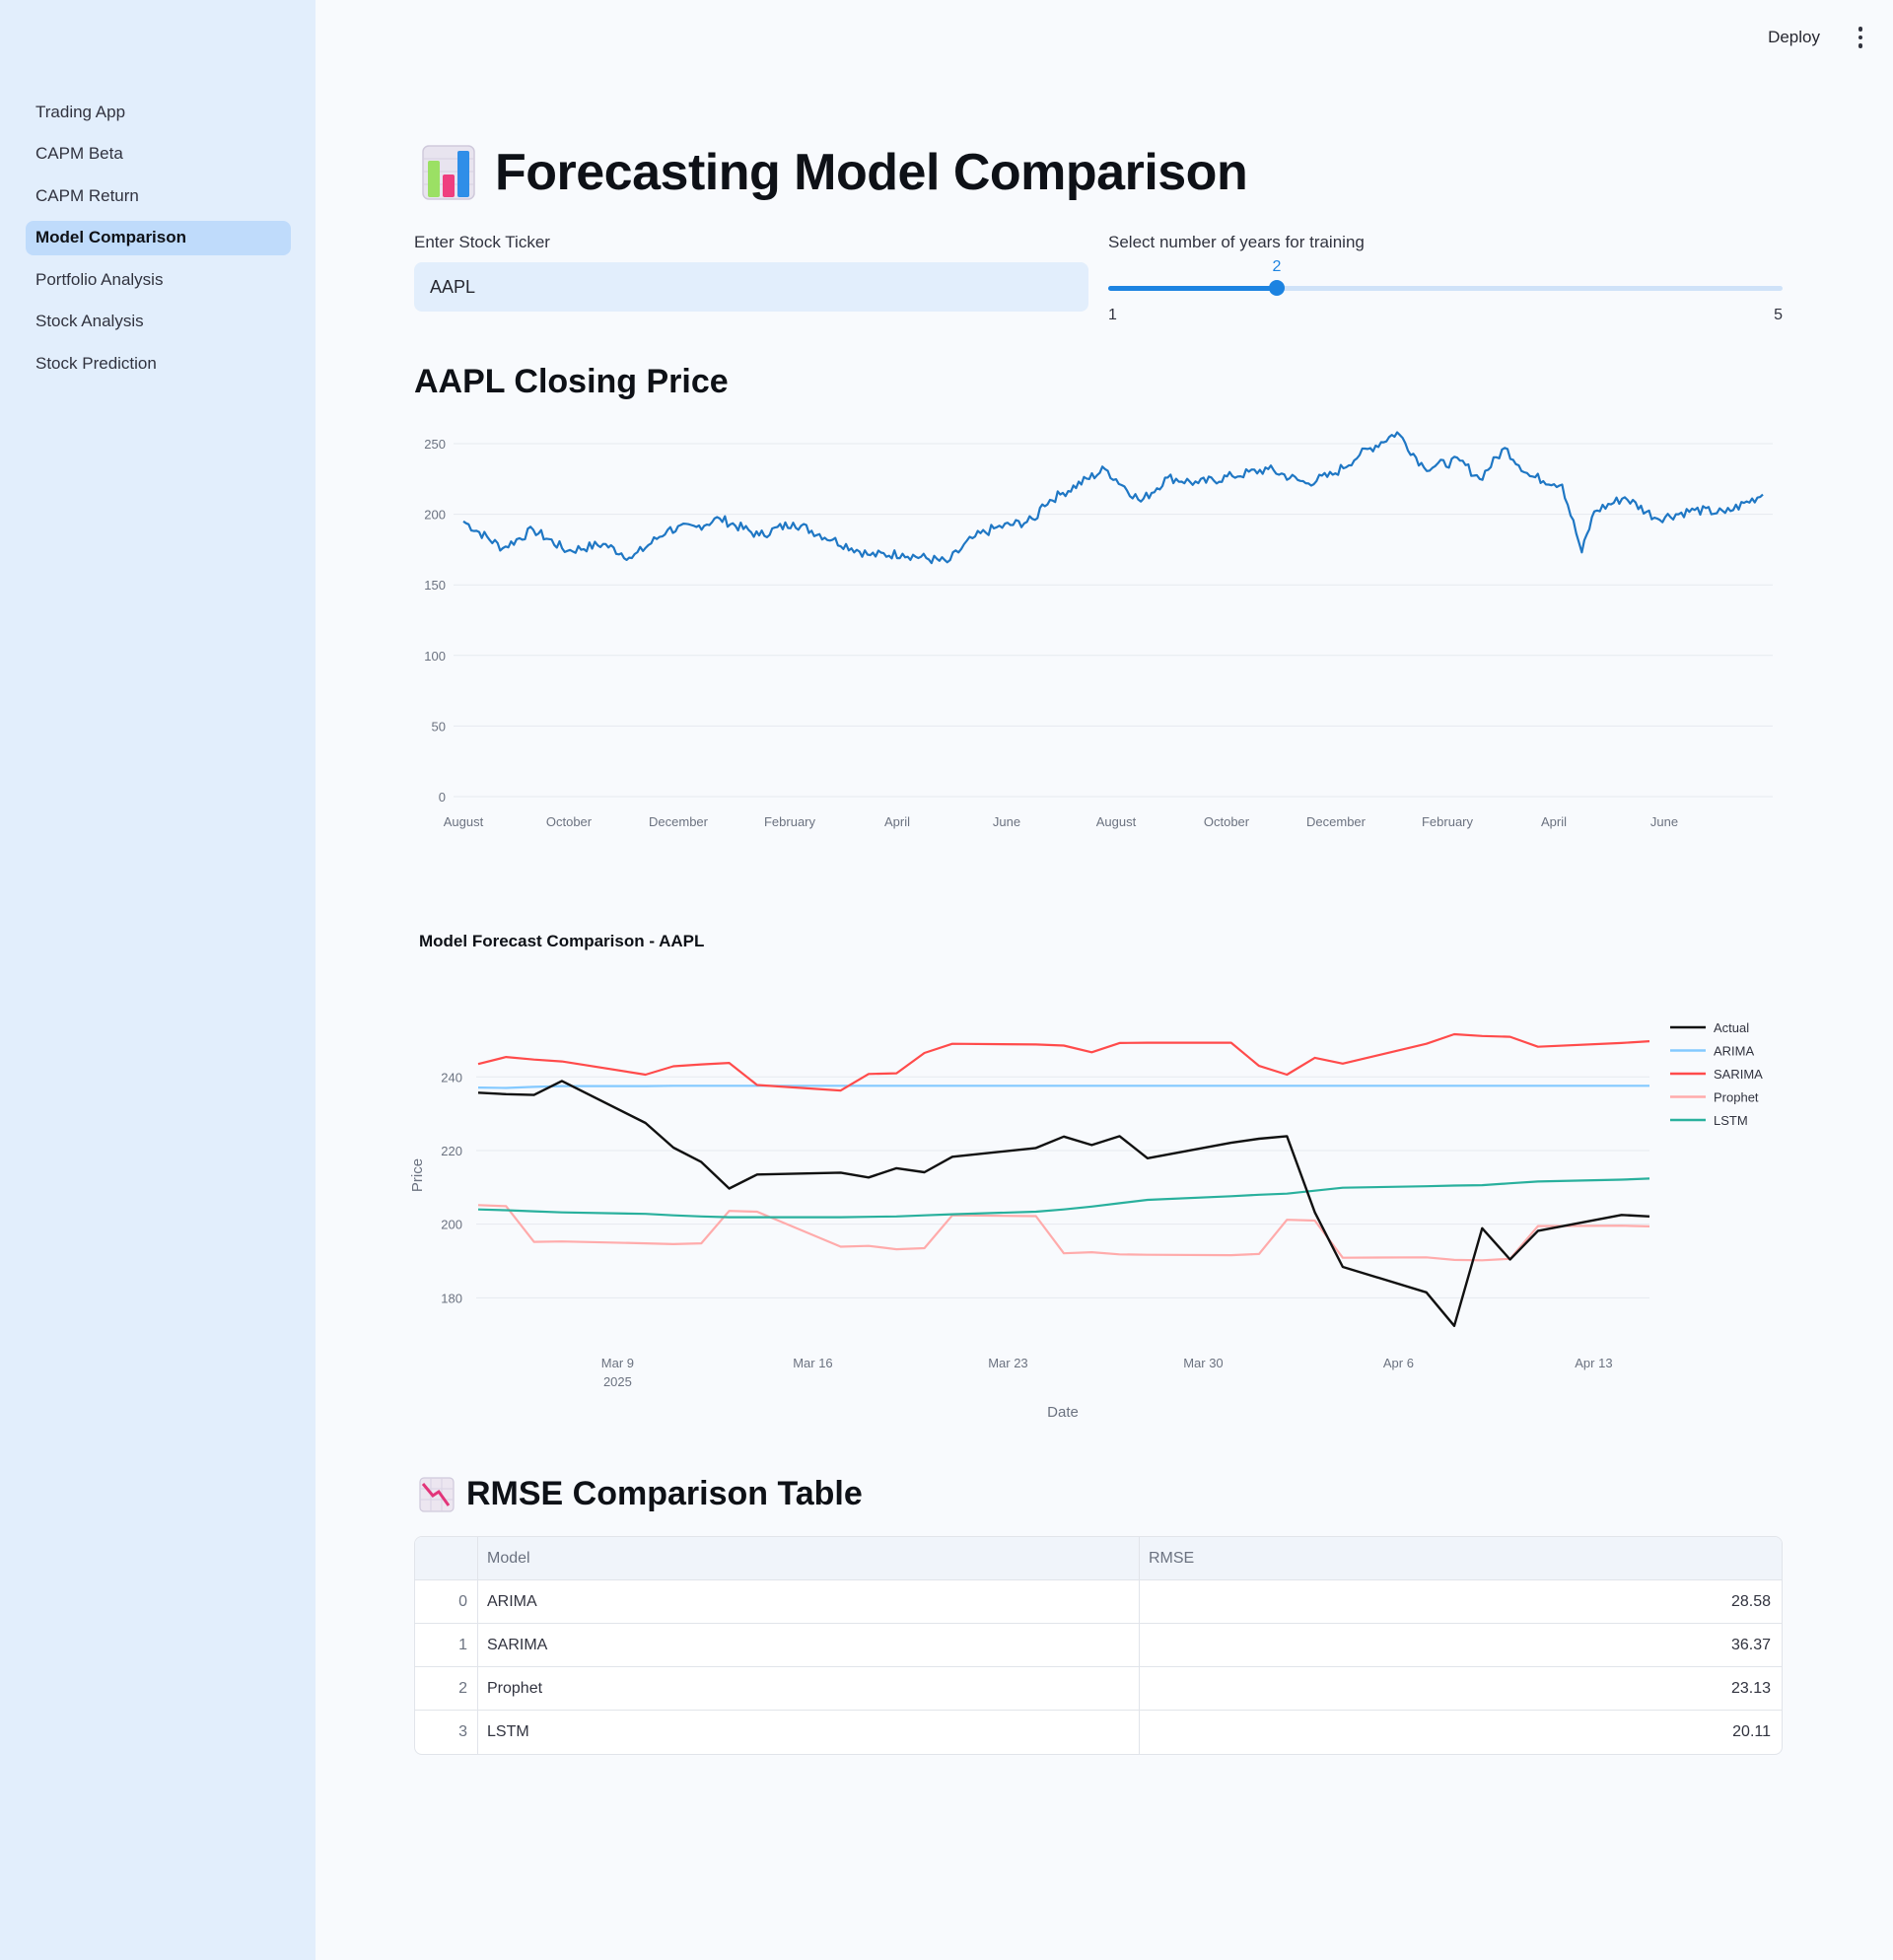 This screenshot has width=1893, height=1960. I want to click on years-slider, so click(1446, 288).